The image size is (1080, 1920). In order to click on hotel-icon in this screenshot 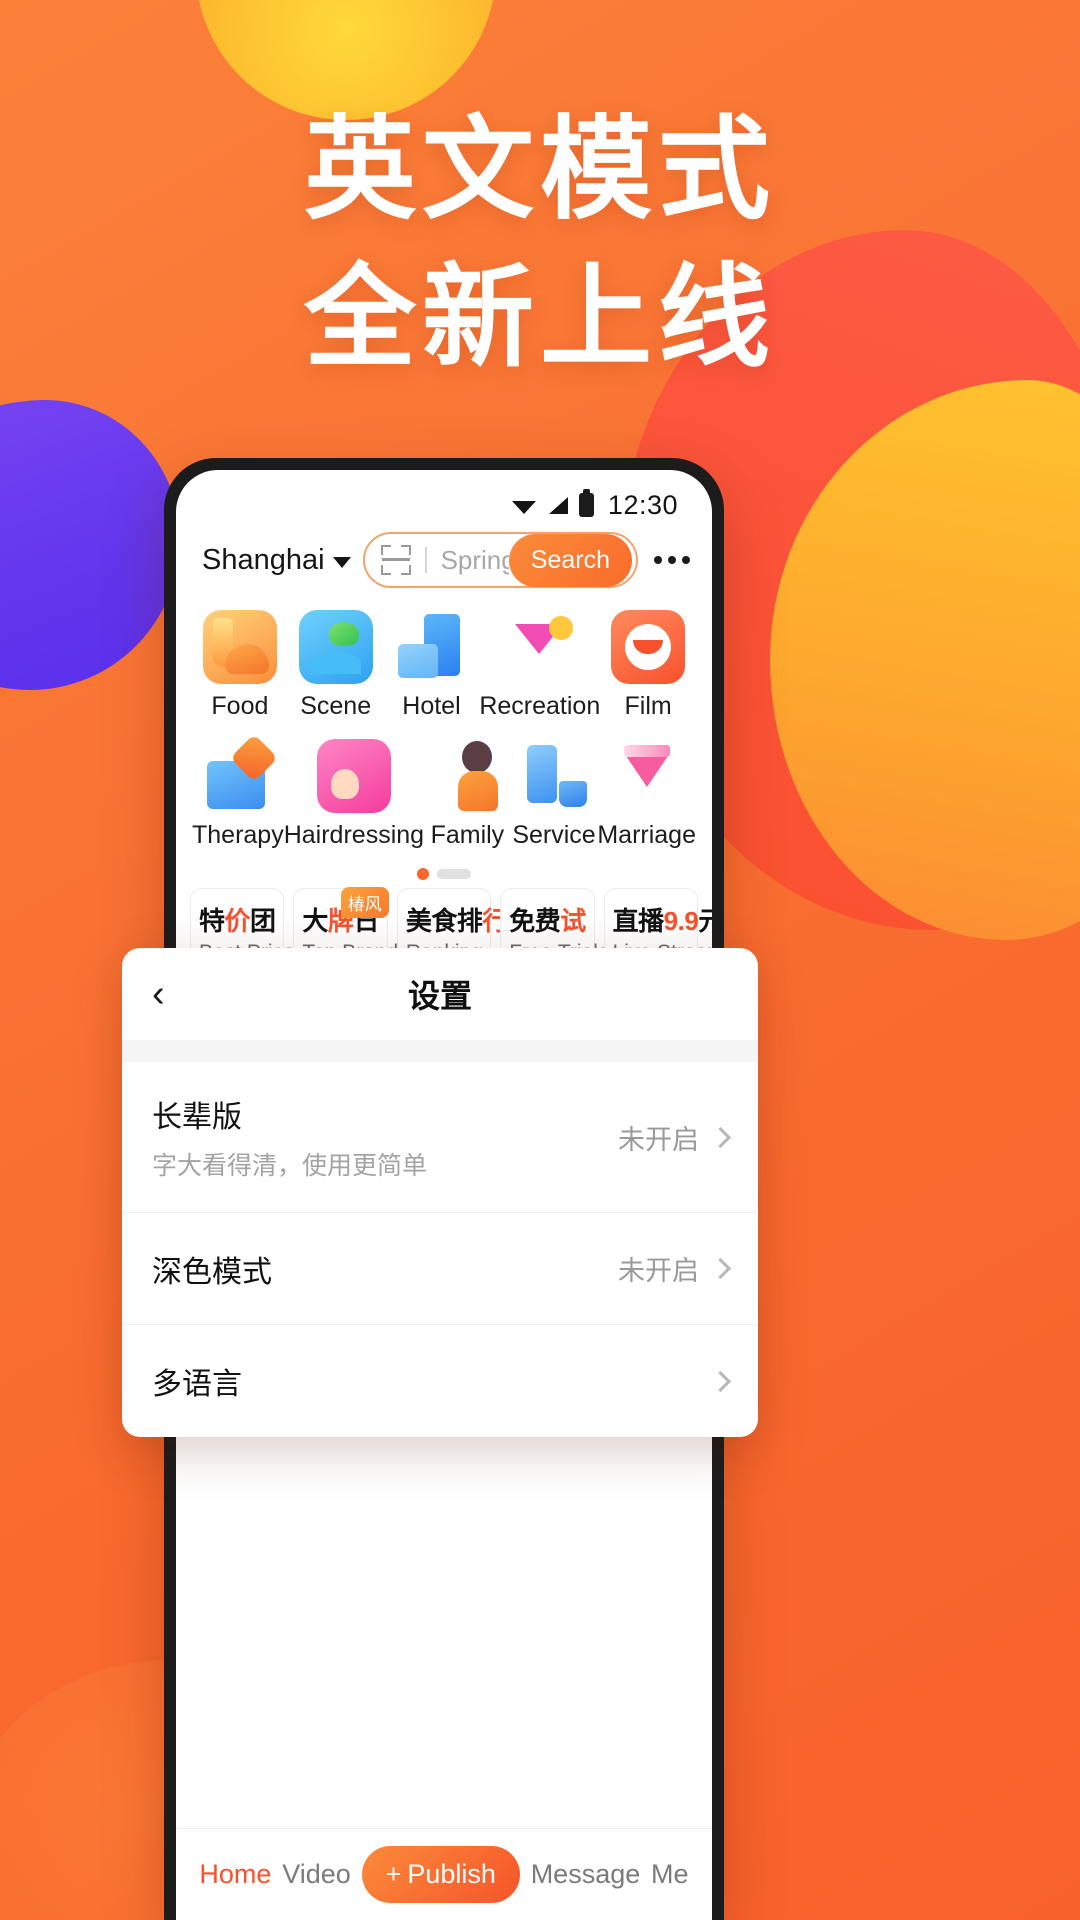, I will do `click(431, 647)`.